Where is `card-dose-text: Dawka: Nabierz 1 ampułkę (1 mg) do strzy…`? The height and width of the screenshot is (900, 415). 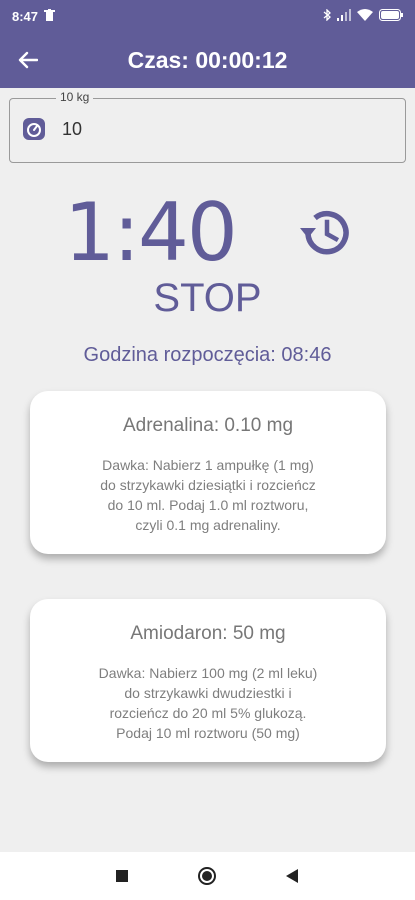 card-dose-text: Dawka: Nabierz 1 ampułkę (1 mg) do strzy… is located at coordinates (208, 495).